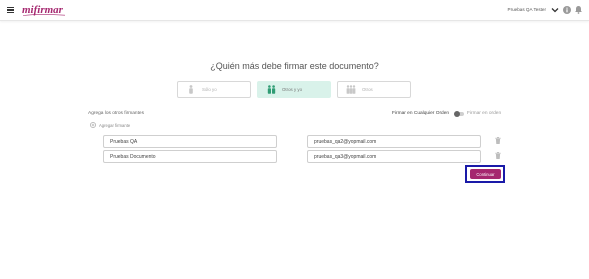 The height and width of the screenshot is (279, 589). I want to click on add-circle-icon, so click(93, 125).